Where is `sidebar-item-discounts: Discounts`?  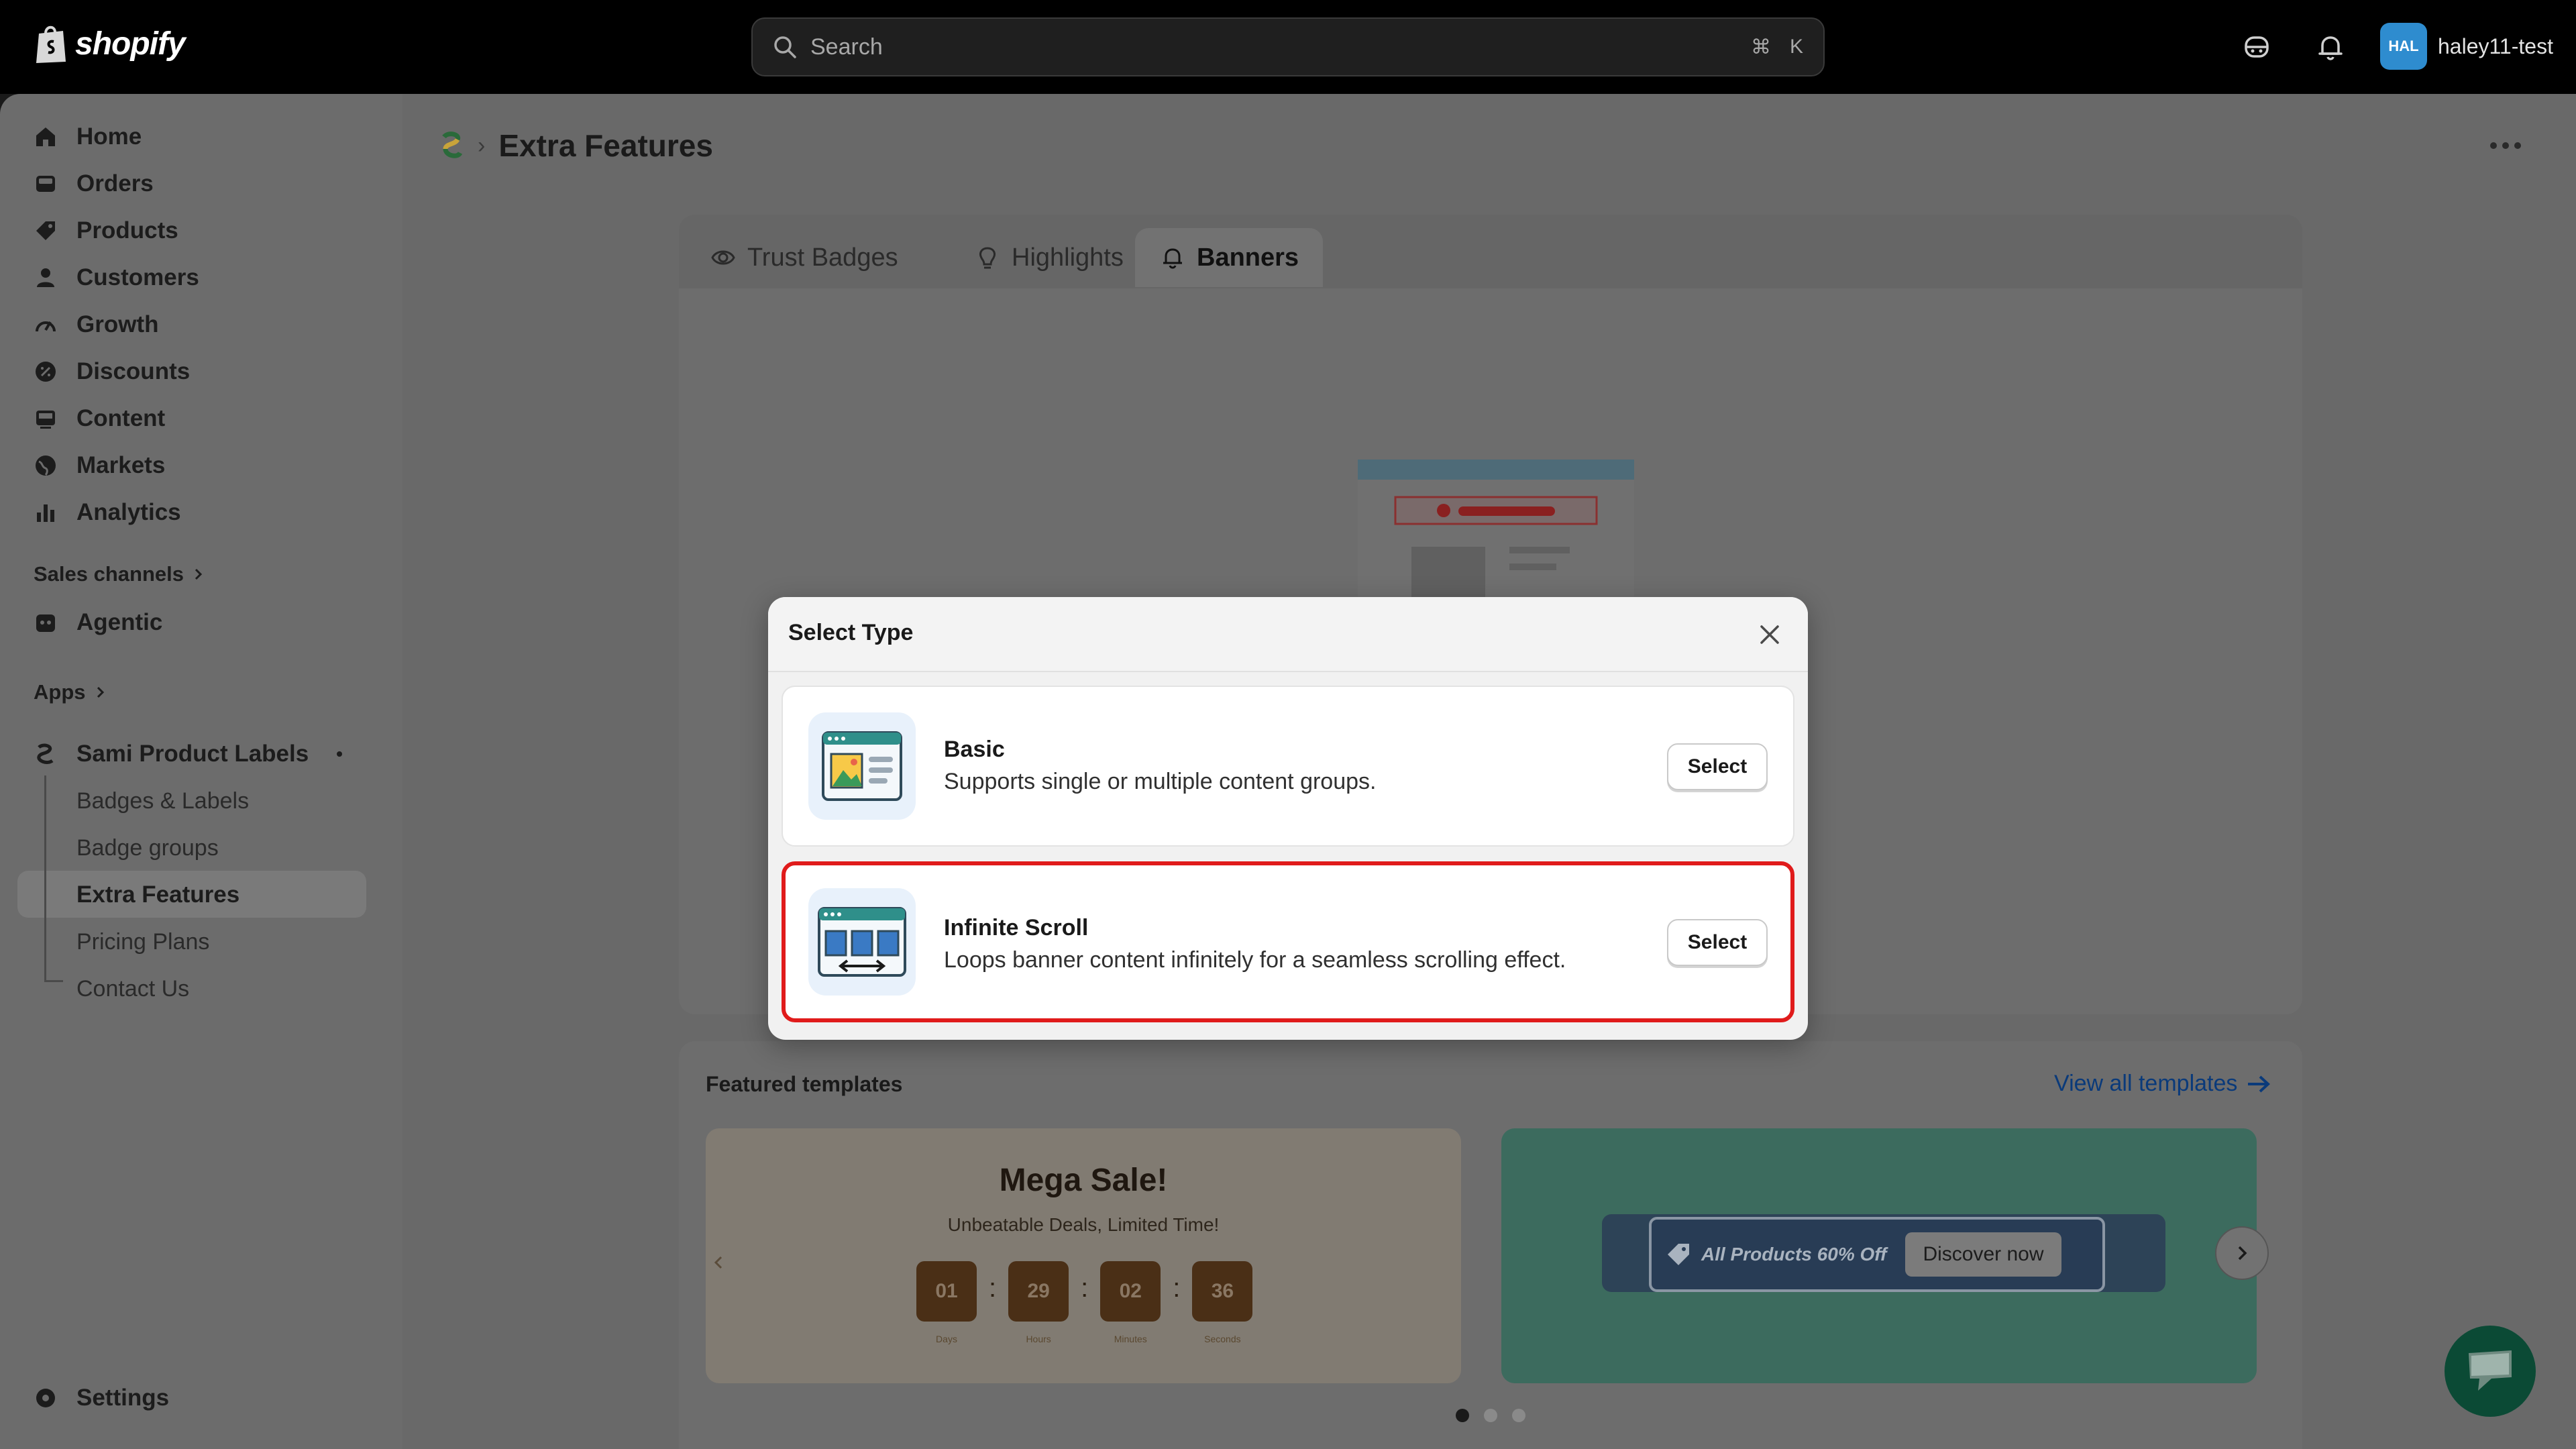 sidebar-item-discounts: Discounts is located at coordinates (112, 372).